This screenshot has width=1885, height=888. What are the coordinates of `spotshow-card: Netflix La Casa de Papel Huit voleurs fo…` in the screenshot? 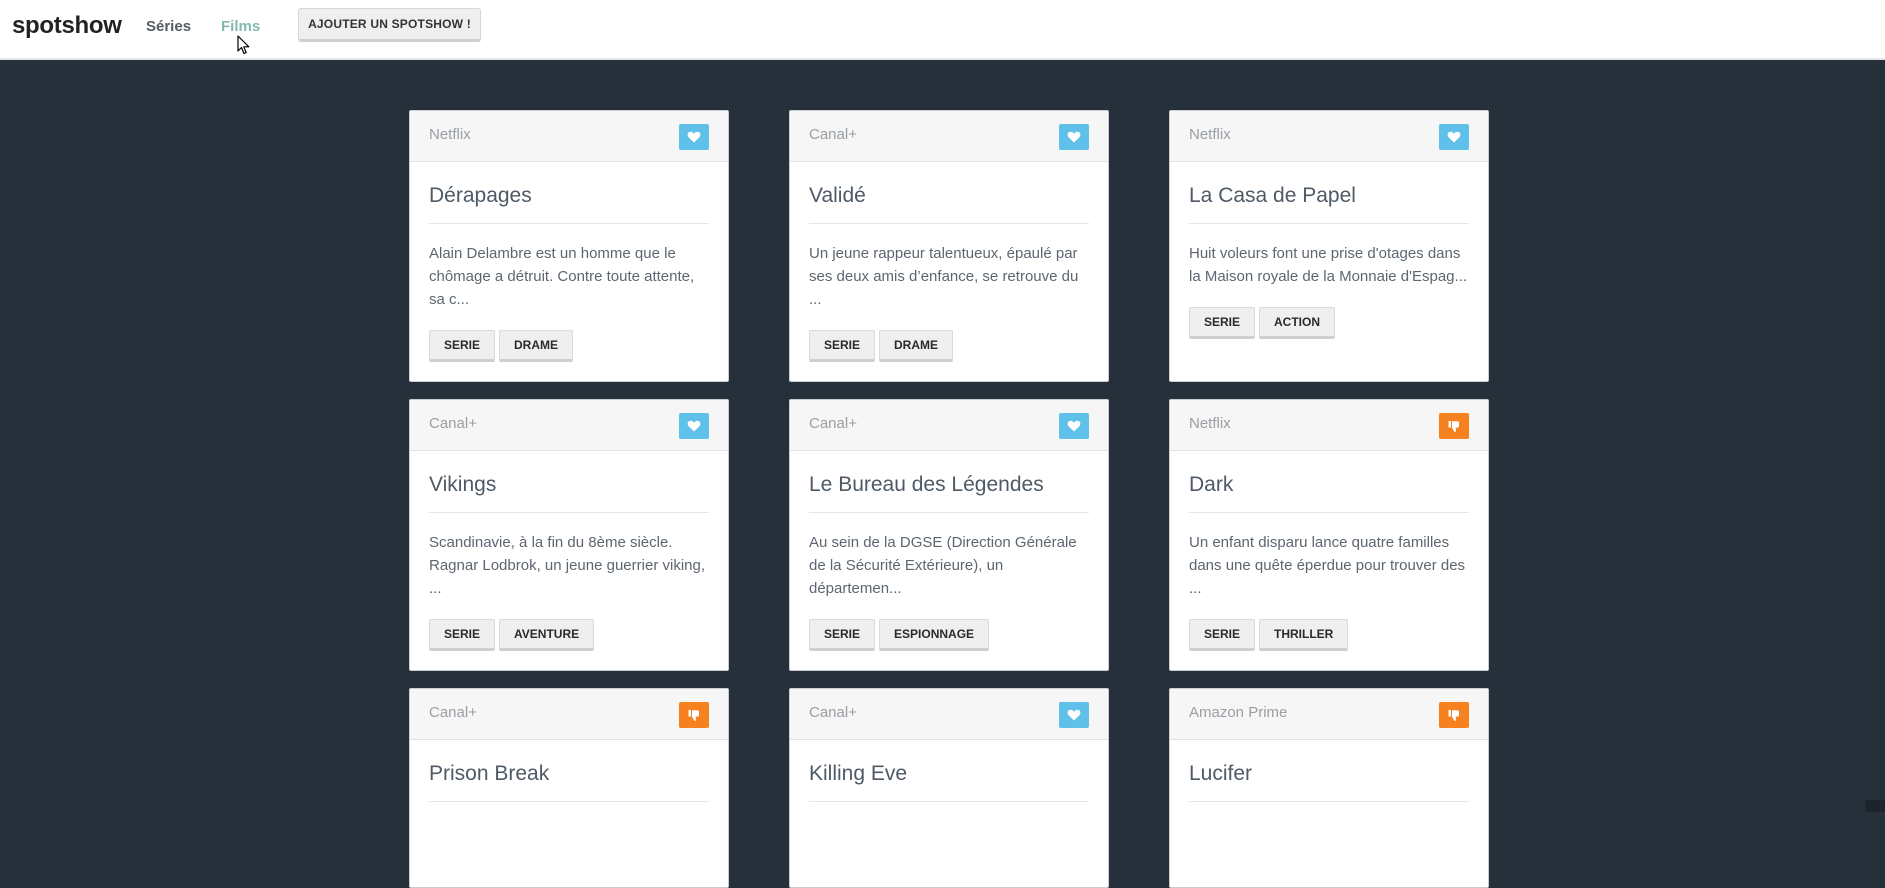 It's located at (1329, 246).